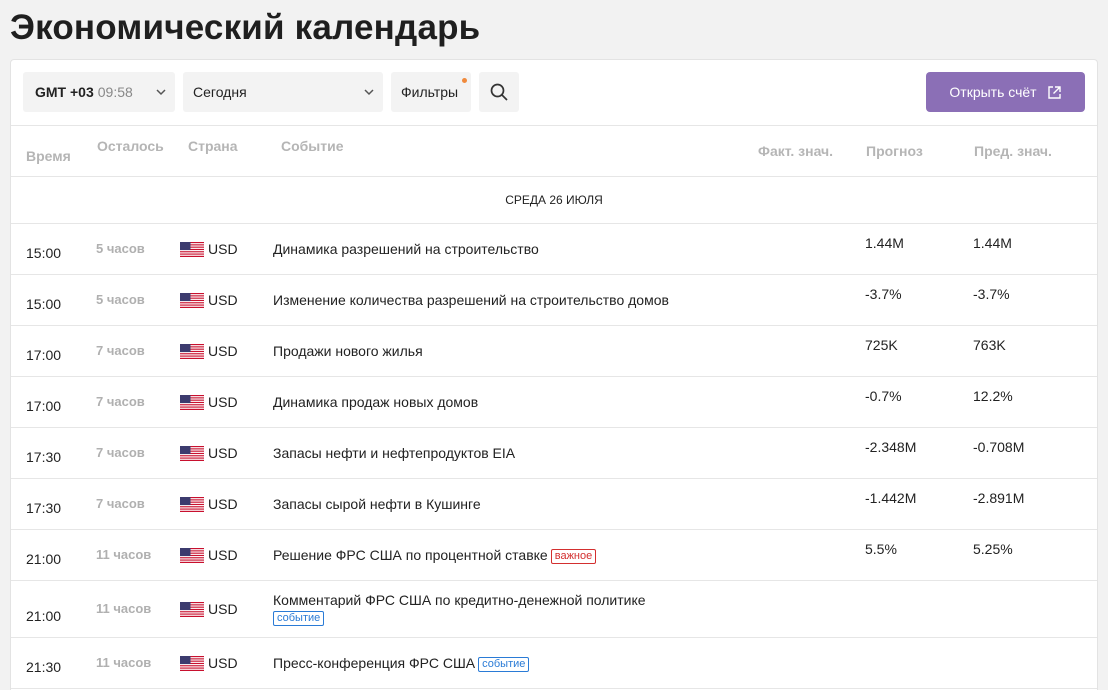 Image resolution: width=1108 pixels, height=690 pixels. What do you see at coordinates (374, 663) in the screenshot?
I see `row-event-title: Пресс-конференция ФРС США` at bounding box center [374, 663].